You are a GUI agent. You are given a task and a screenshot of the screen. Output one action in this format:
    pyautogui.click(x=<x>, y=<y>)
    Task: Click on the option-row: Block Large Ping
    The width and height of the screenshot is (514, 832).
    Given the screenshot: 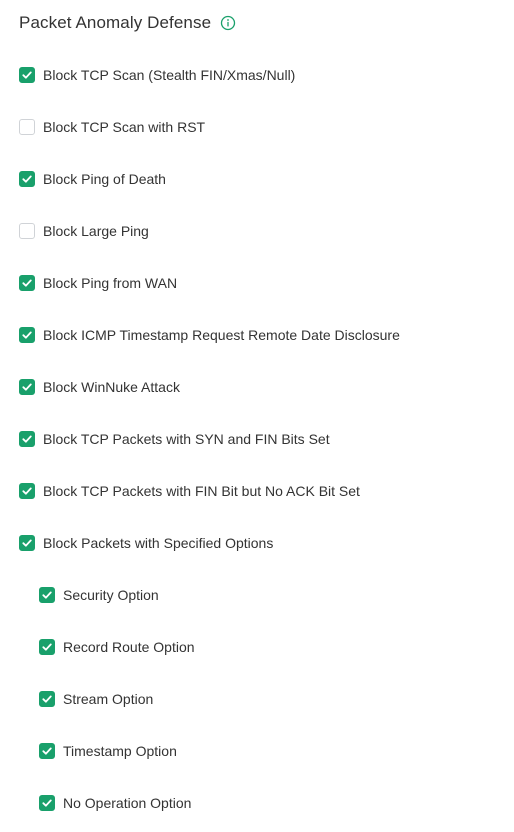 What is the action you would take?
    pyautogui.click(x=84, y=231)
    